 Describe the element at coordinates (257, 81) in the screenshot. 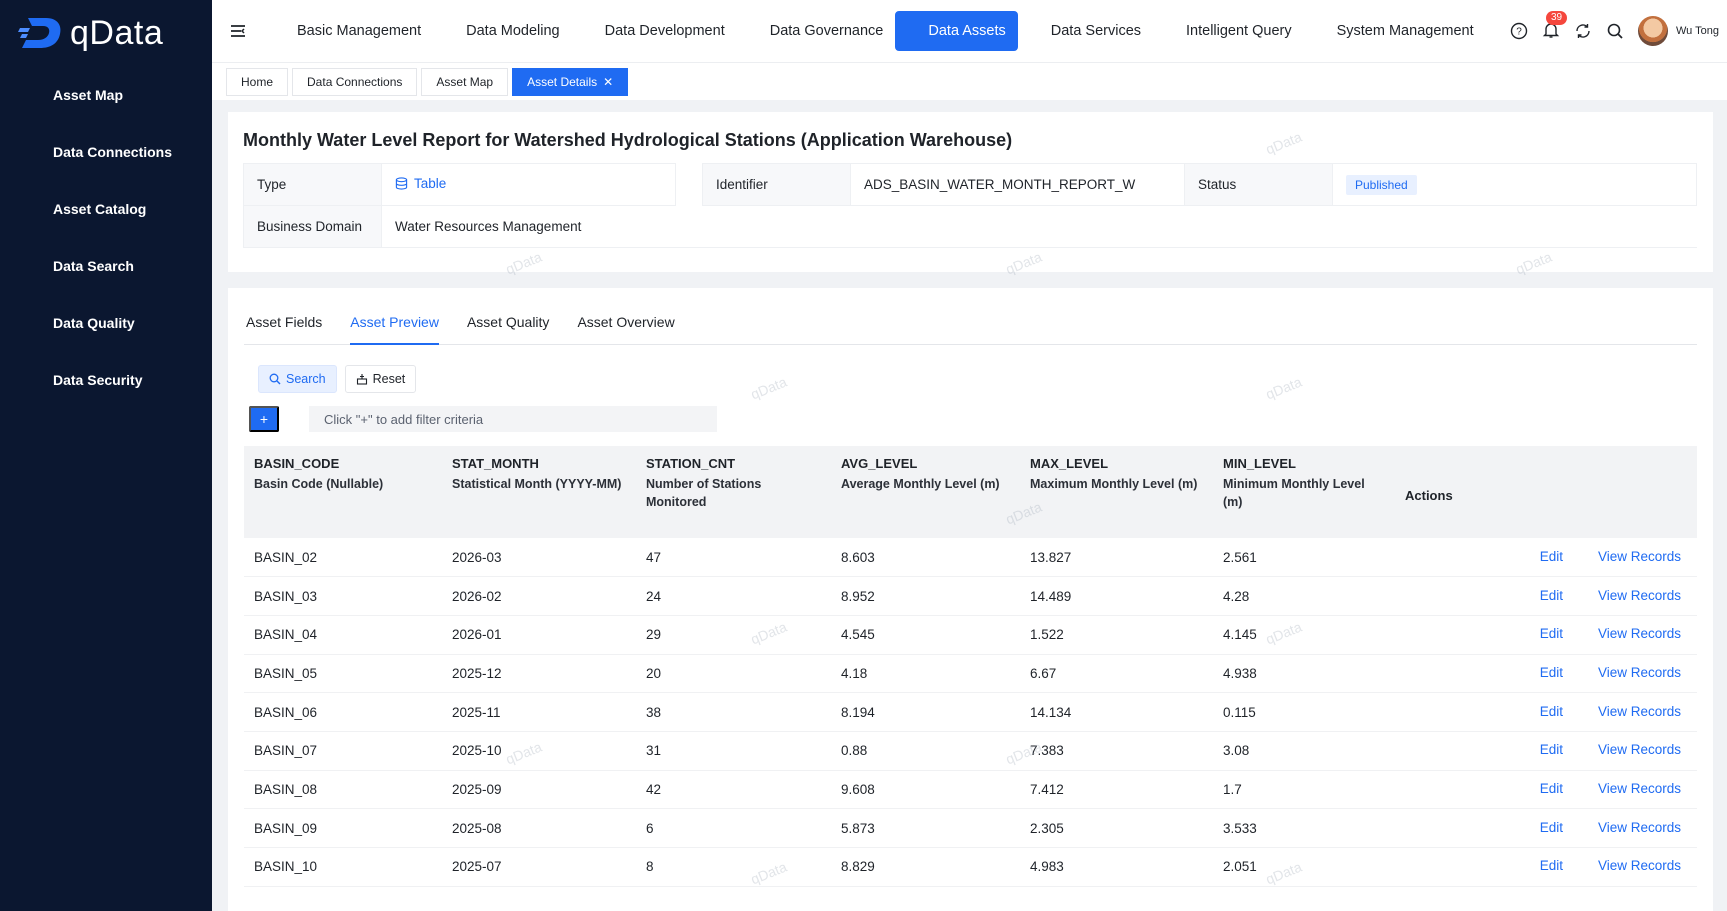

I see `tab-home: Home` at that location.